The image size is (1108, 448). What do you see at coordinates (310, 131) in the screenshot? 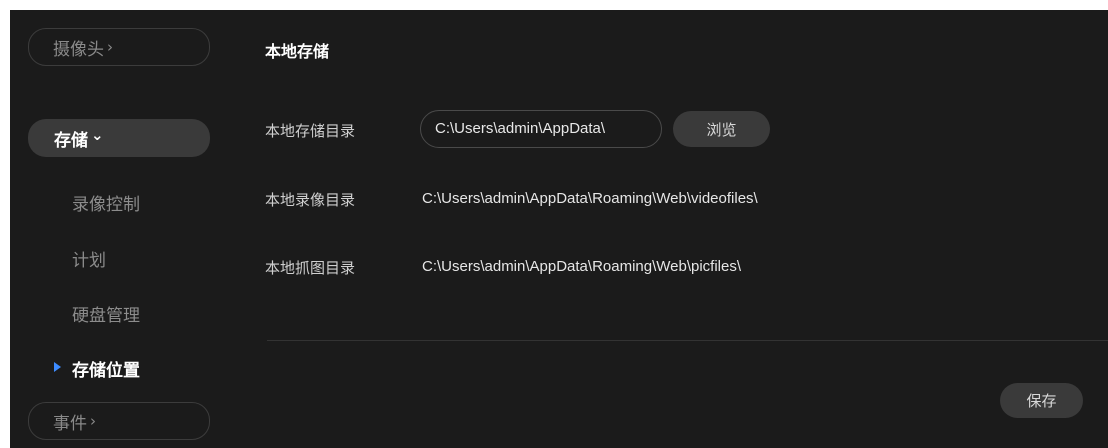
I see `storage-dir-label: 本地存储目录` at bounding box center [310, 131].